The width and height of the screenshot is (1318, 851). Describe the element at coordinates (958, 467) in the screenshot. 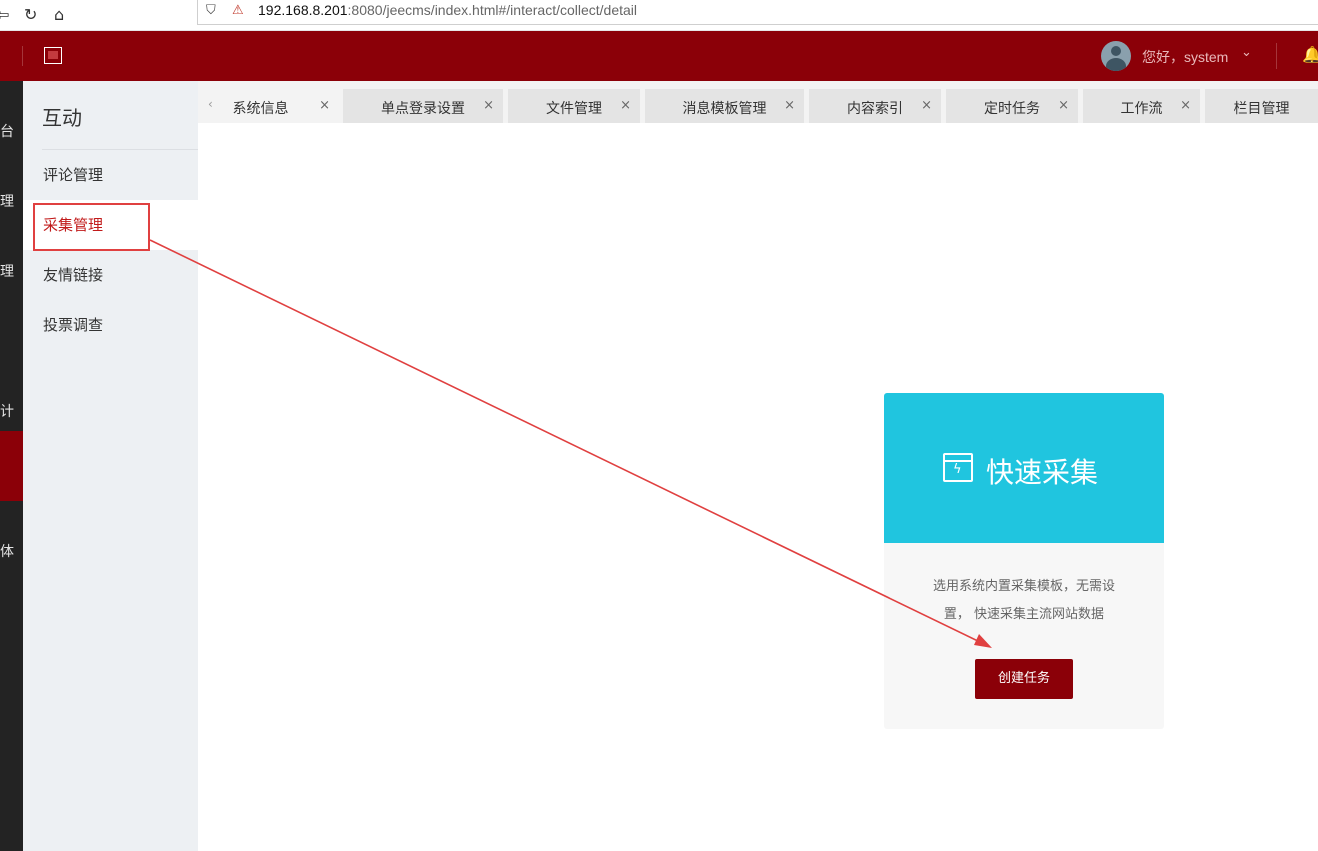

I see `quick-collect-icon: ϟ` at that location.